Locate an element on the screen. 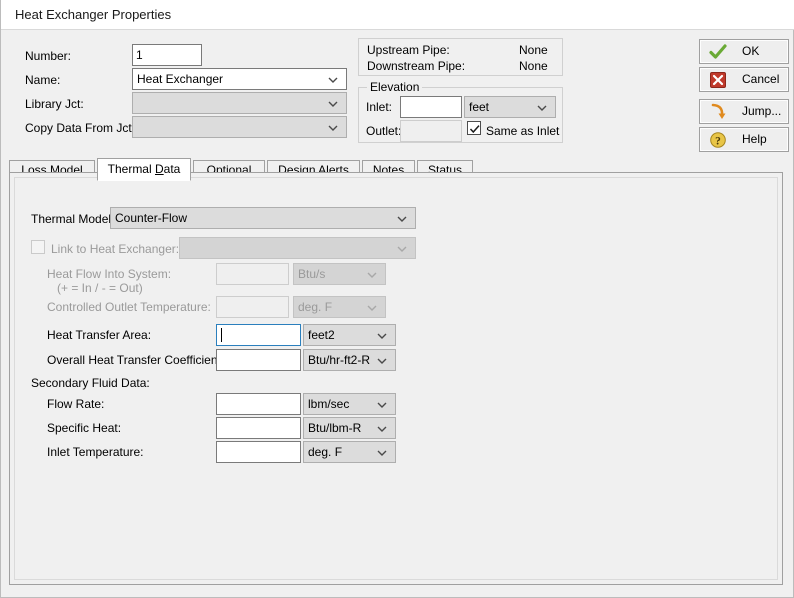 The image size is (794, 598). overall-heat-transfer-coefficient-units-value: Btu/hr-ft2-R is located at coordinates (339, 360).